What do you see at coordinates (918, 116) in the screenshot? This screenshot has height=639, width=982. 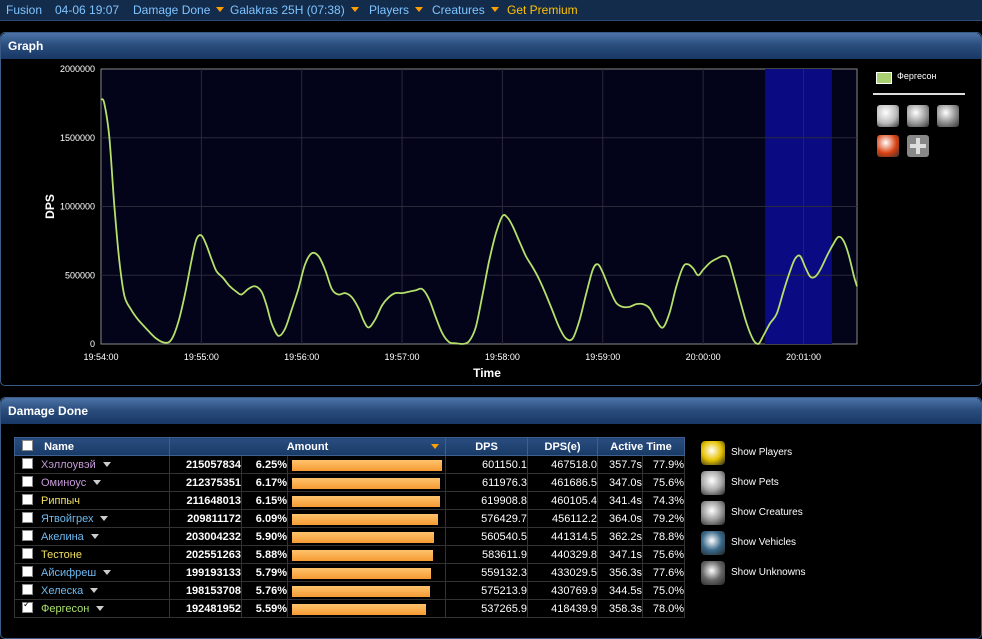 I see `skull-filter-icon` at bounding box center [918, 116].